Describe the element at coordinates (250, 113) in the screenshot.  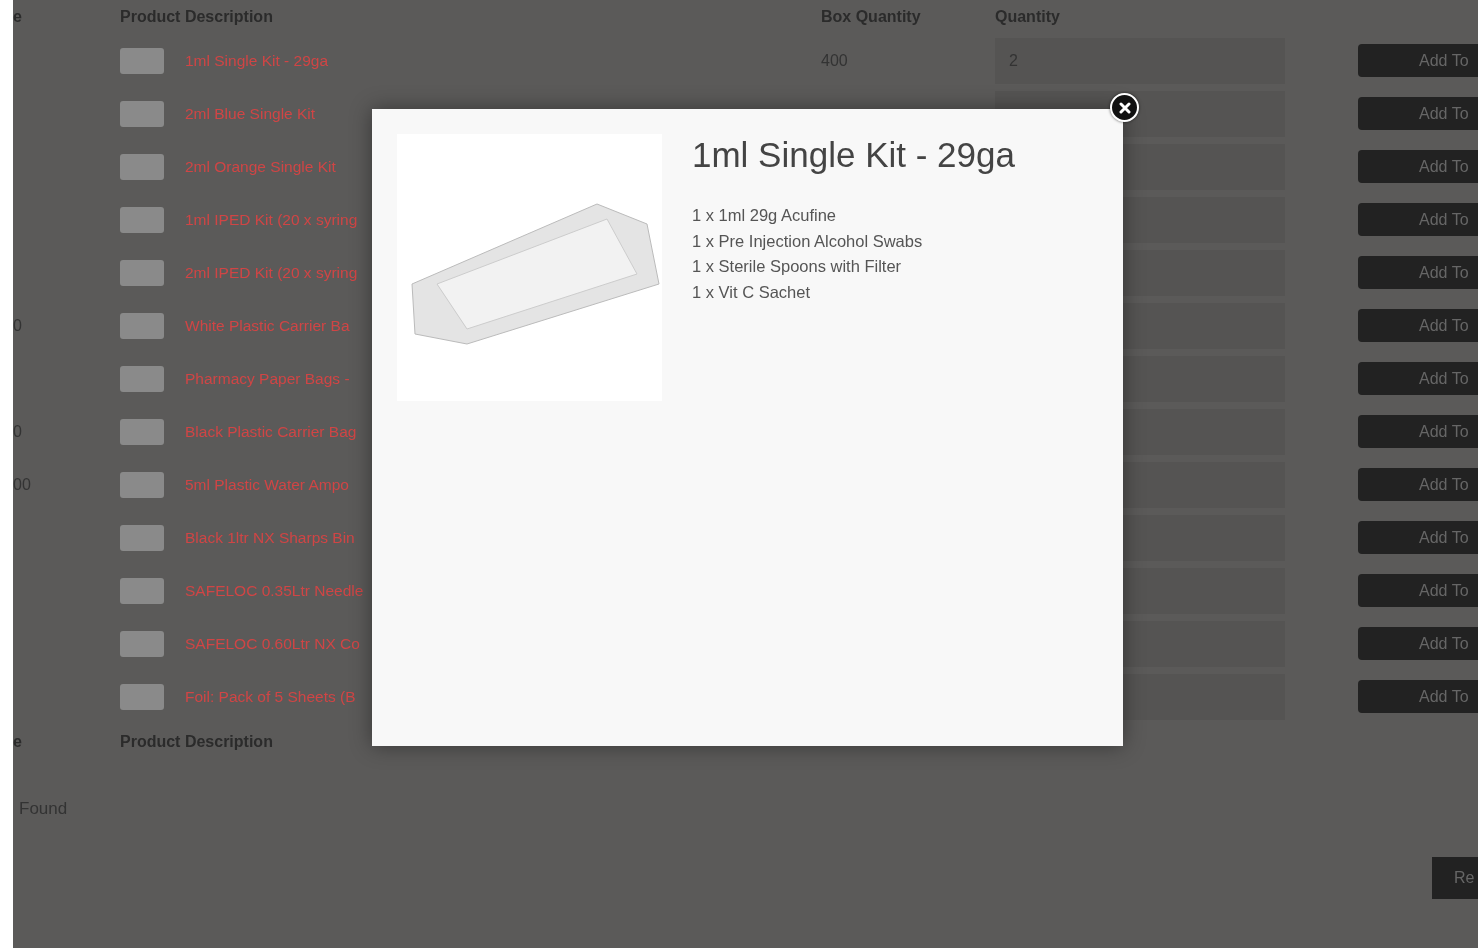
I see `product-link: 2ml Blue Single Kit` at that location.